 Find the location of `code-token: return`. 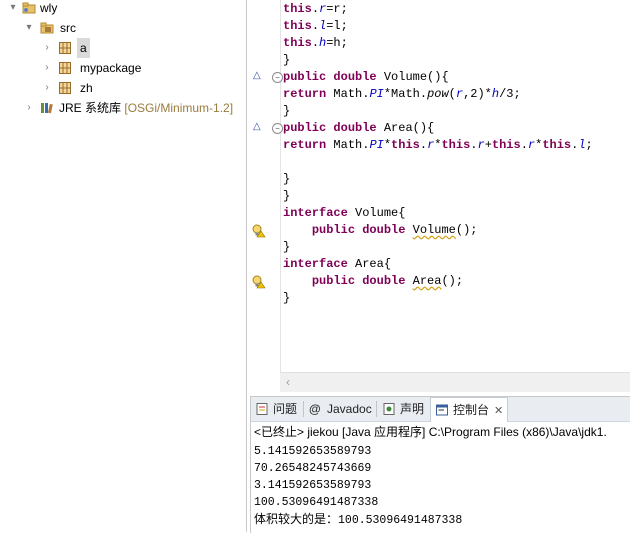

code-token: return is located at coordinates (305, 94).